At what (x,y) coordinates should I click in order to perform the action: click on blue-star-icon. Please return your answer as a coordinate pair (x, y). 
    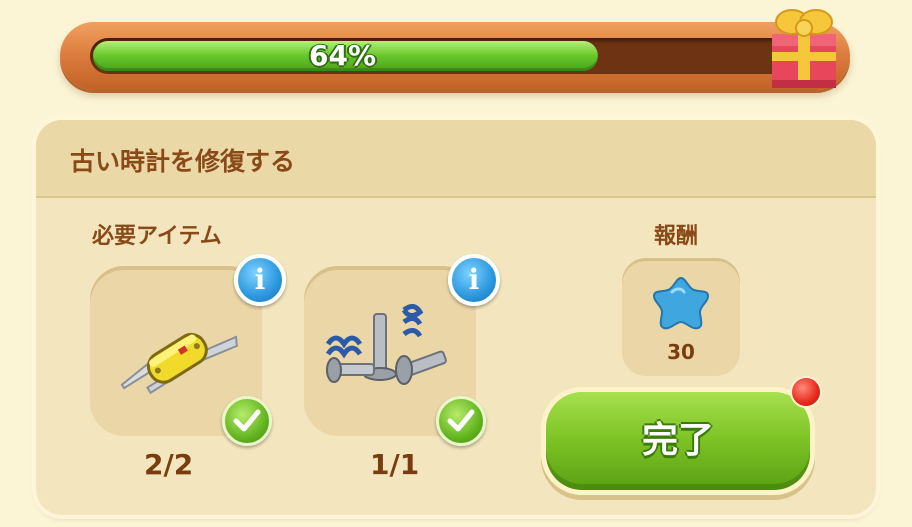
    Looking at the image, I should click on (681, 303).